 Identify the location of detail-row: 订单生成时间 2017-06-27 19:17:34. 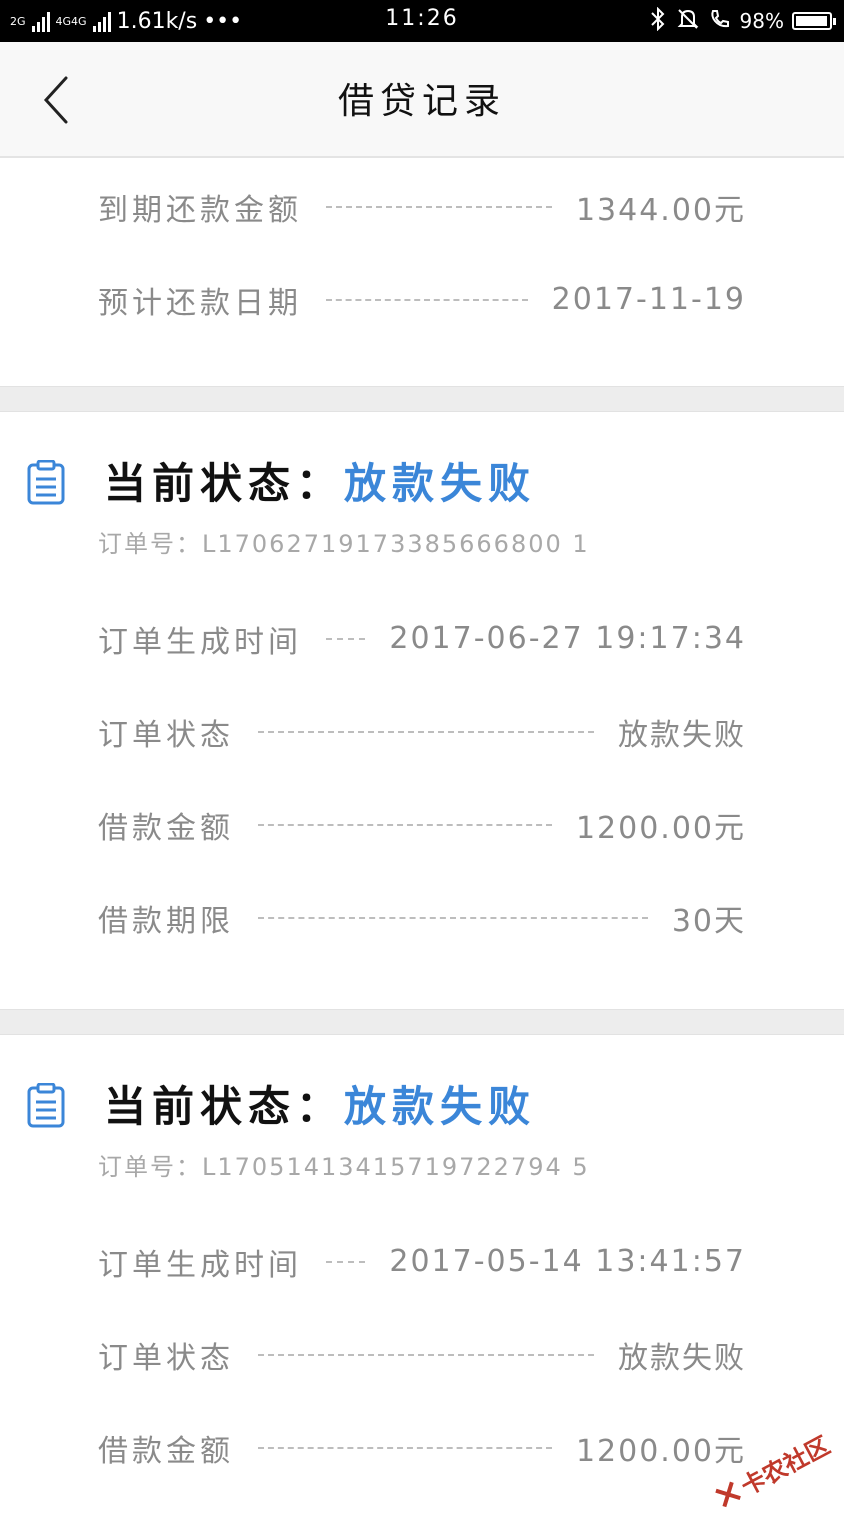
(422, 638).